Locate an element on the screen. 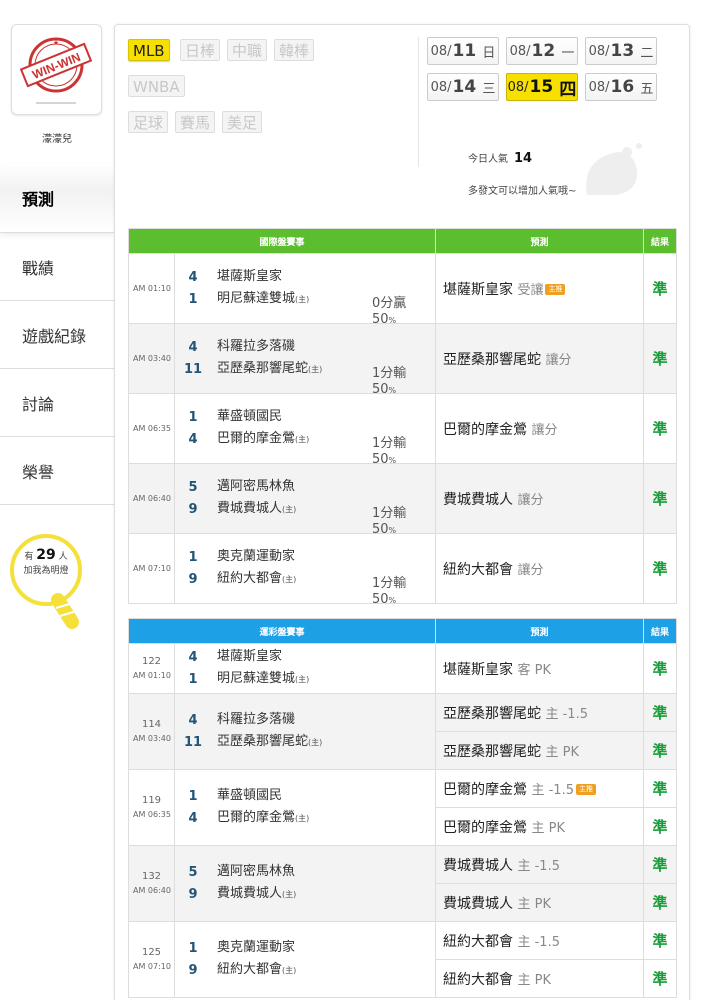 The height and width of the screenshot is (1000, 709). nav-item-honor: 榮譽 is located at coordinates (57, 470).